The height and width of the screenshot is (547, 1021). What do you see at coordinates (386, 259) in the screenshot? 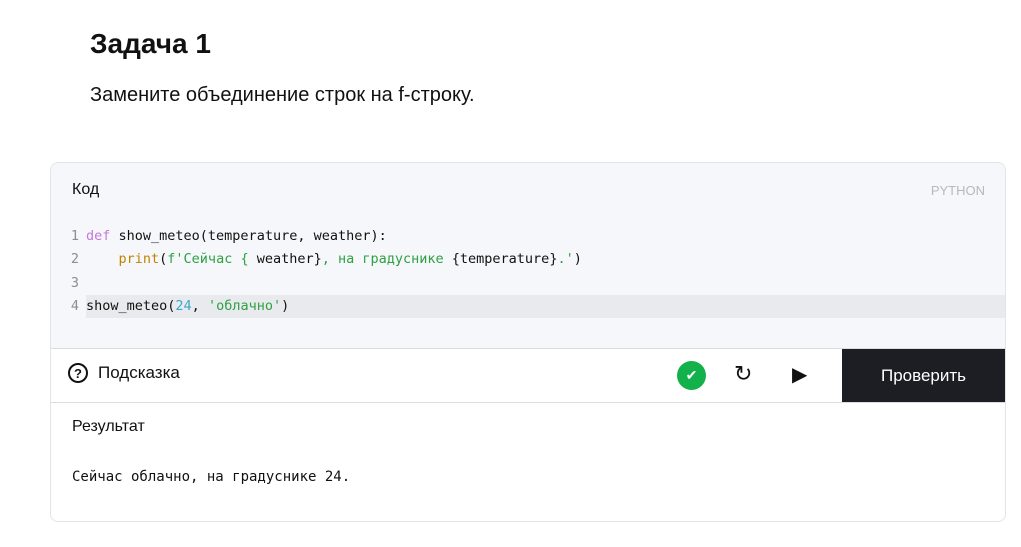
I see `code-token: , на градуснике` at bounding box center [386, 259].